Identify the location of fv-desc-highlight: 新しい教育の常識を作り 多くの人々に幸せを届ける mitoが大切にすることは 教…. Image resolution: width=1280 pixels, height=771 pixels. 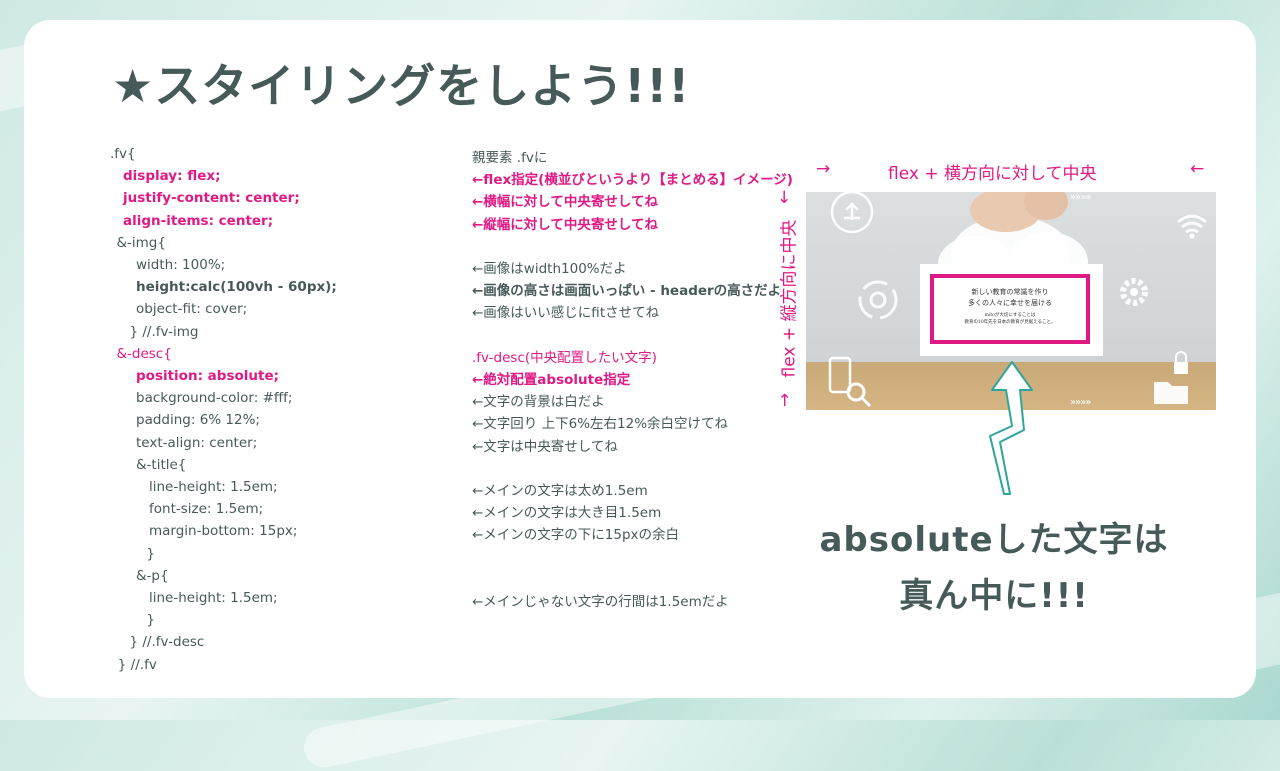
(1010, 309).